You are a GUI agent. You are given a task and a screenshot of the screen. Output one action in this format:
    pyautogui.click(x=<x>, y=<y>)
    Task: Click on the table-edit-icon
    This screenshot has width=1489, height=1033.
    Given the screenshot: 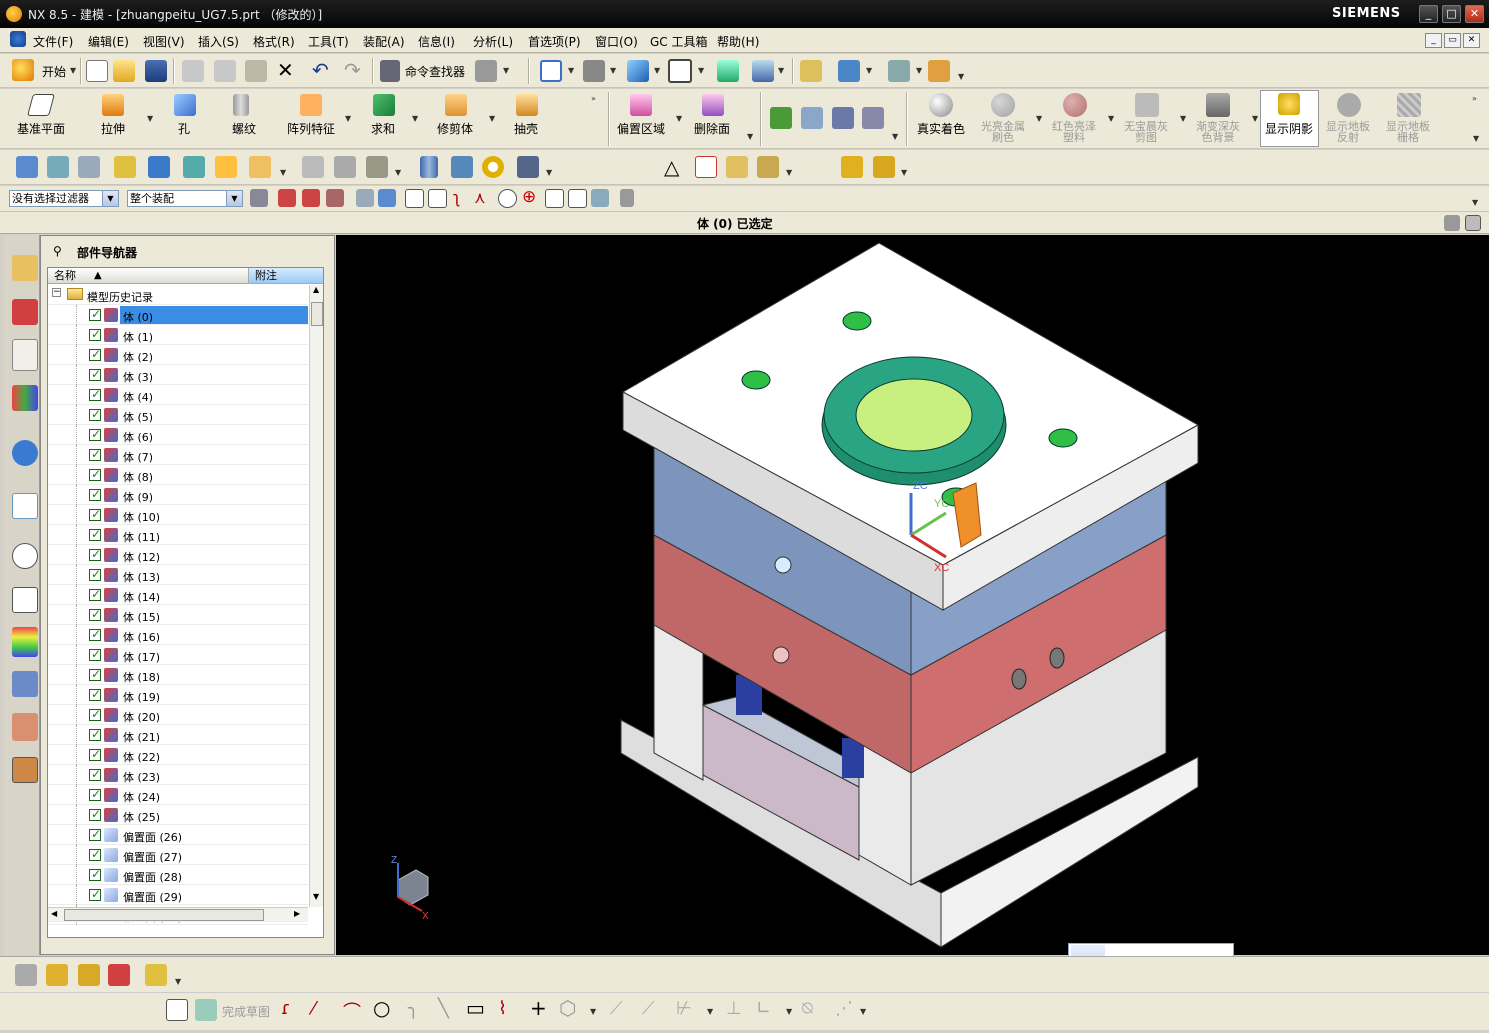 What is the action you would take?
    pyautogui.click(x=737, y=167)
    